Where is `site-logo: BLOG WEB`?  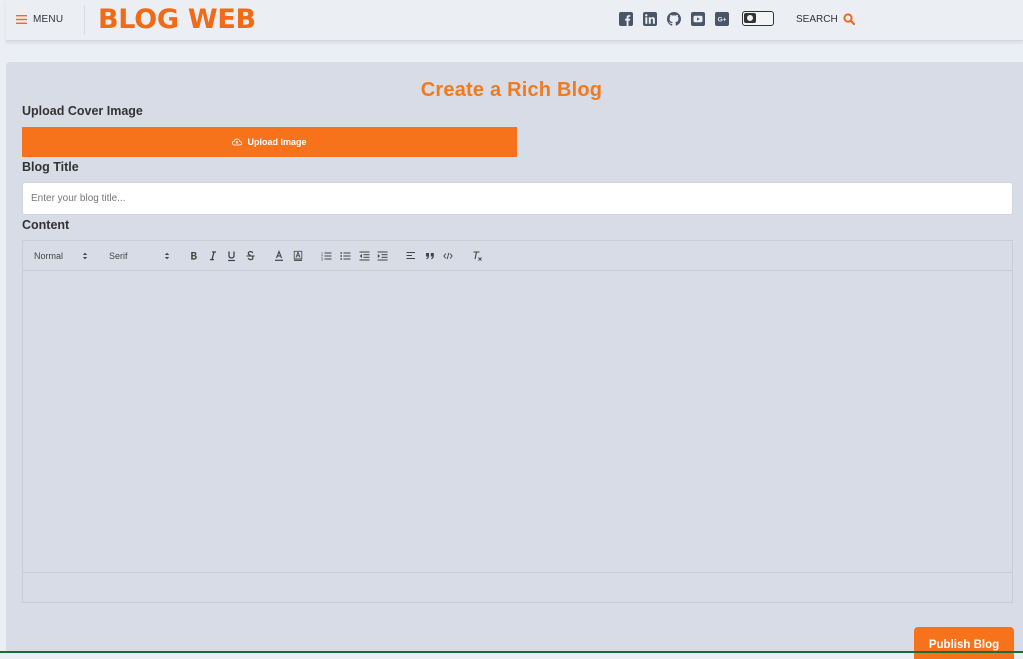 site-logo: BLOG WEB is located at coordinates (177, 20).